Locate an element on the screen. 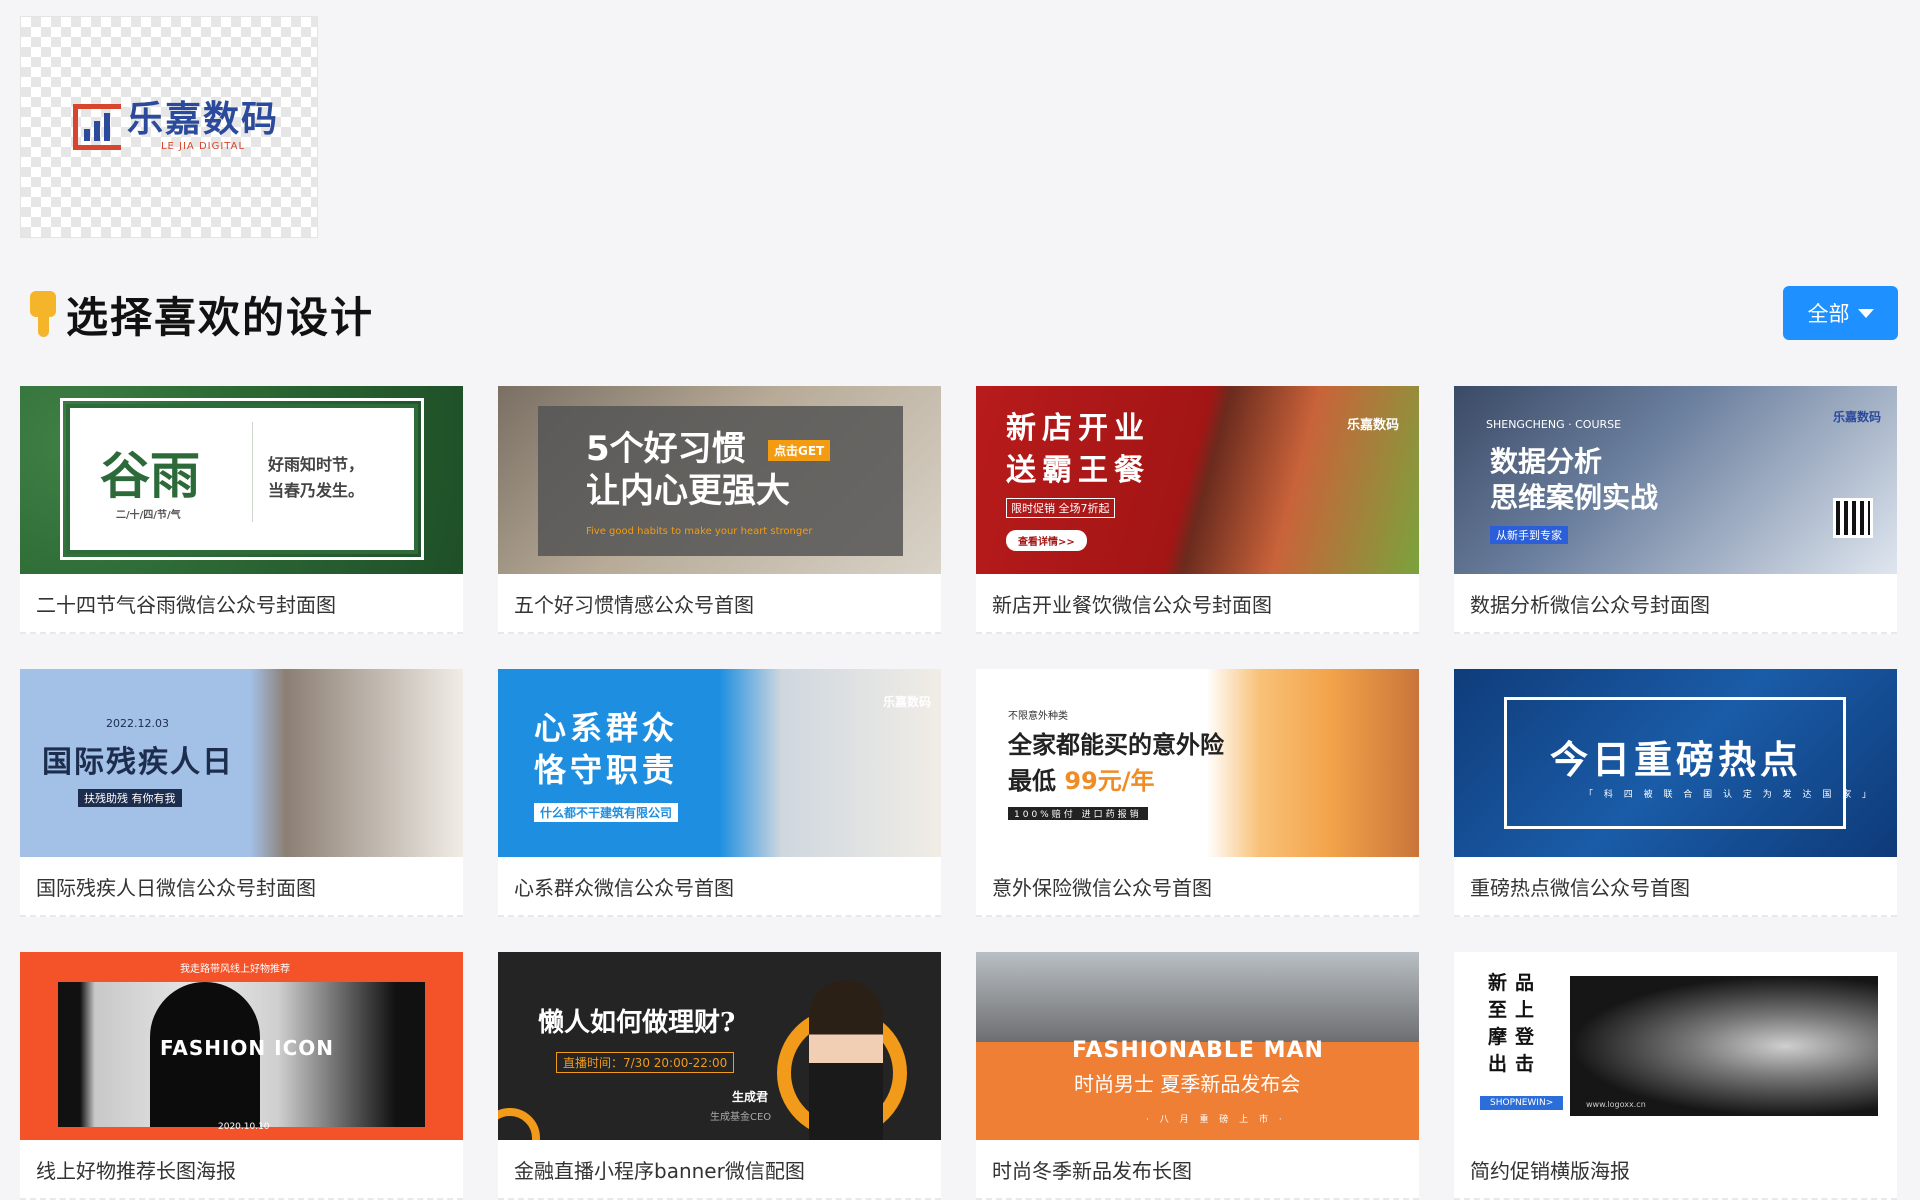 The image size is (1920, 1200). design-thumbnail: 新品至上 摩登出击 SHOPNEWIN> www.logoxx.cn is located at coordinates (1675, 1046).